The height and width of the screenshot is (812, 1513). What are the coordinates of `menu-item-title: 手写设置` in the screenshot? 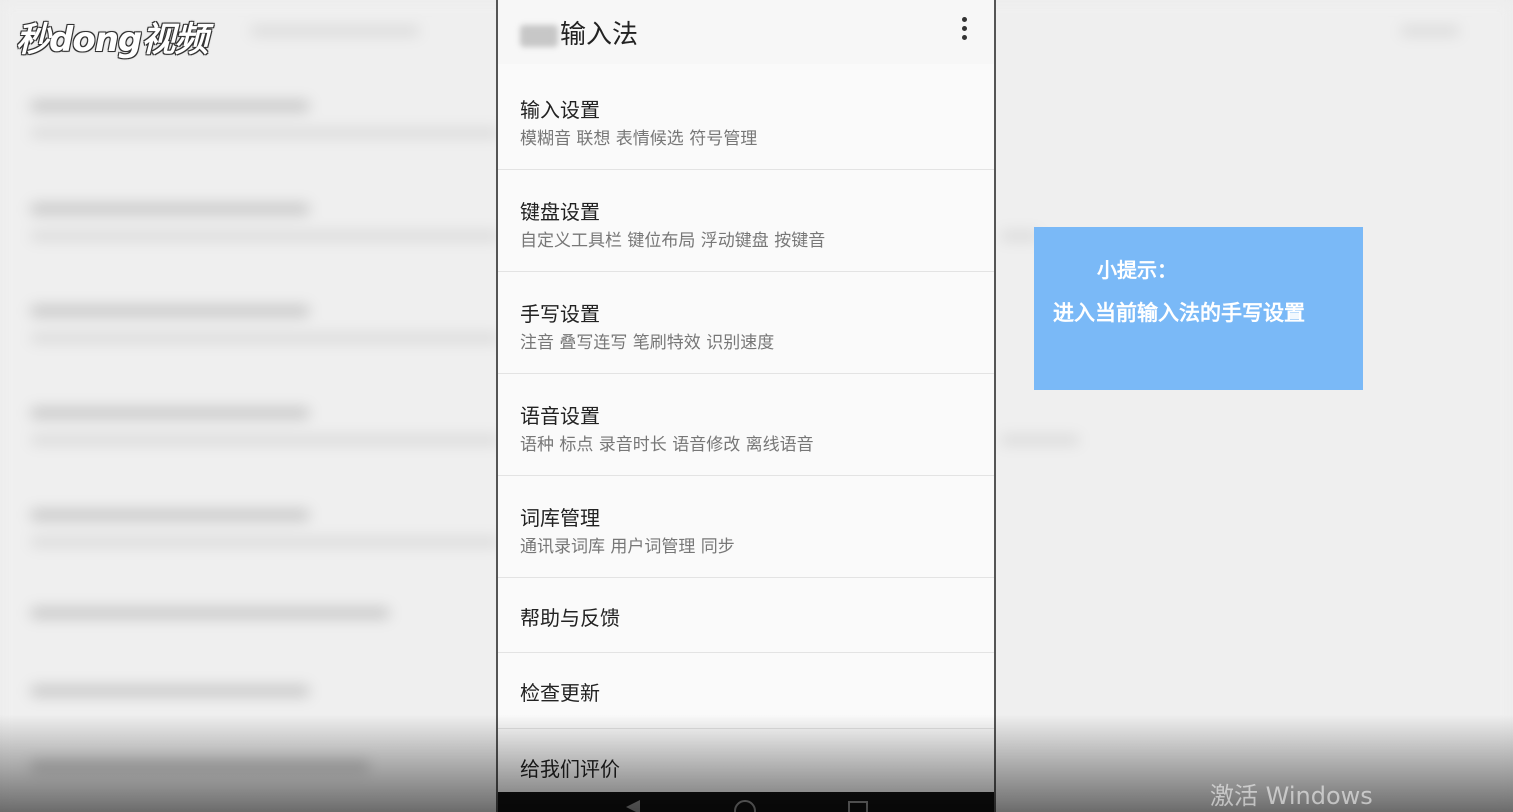 It's located at (560, 314).